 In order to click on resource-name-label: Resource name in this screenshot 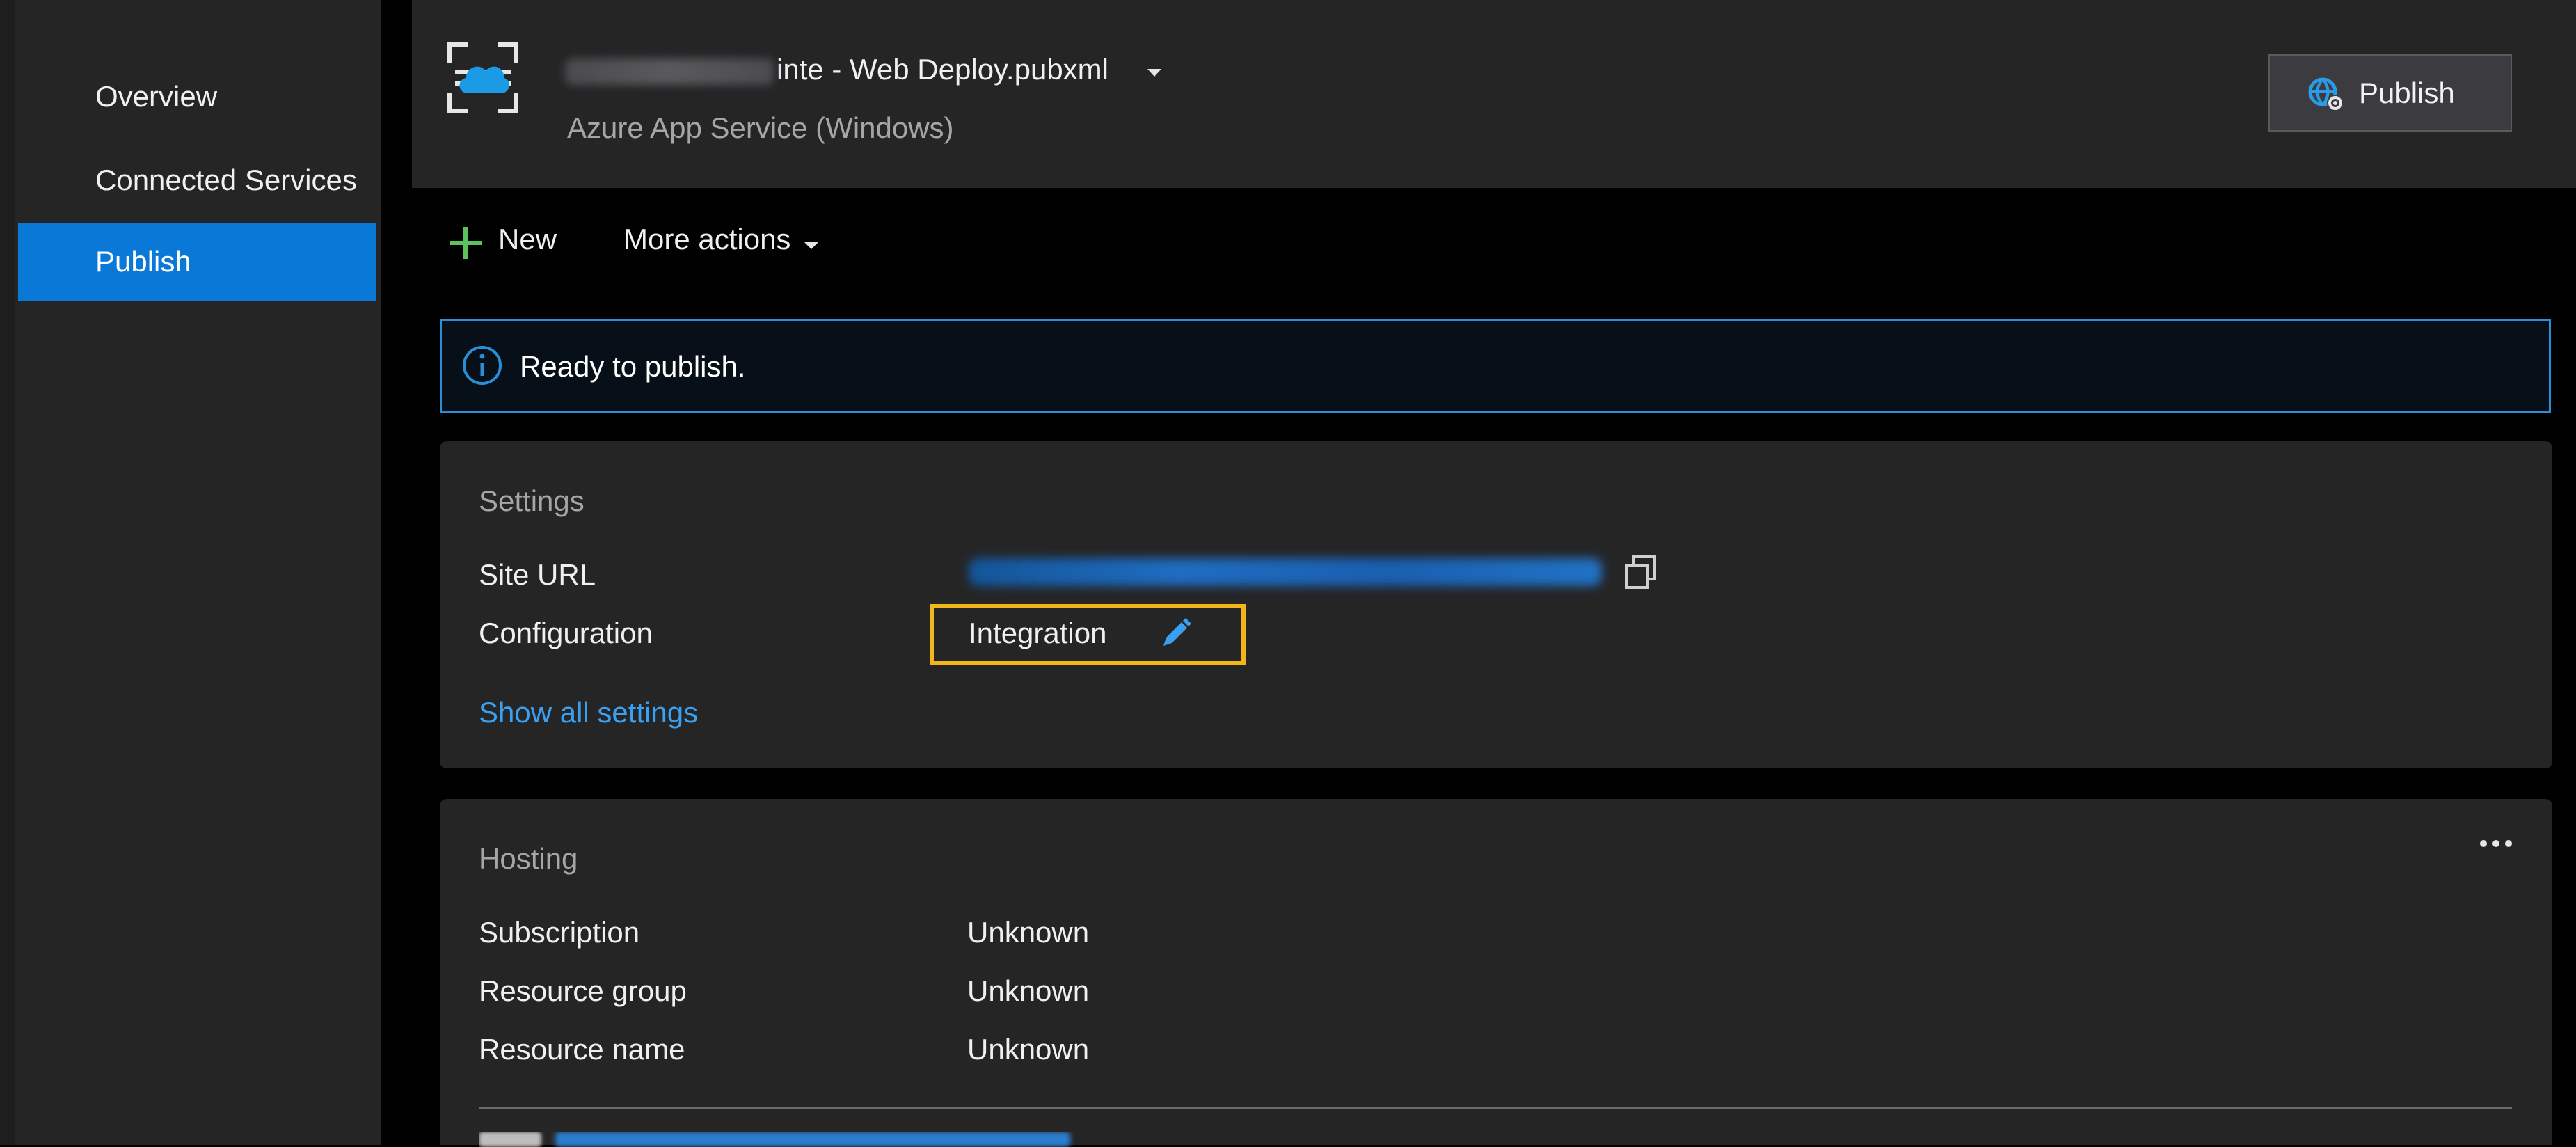, I will do `click(582, 1050)`.